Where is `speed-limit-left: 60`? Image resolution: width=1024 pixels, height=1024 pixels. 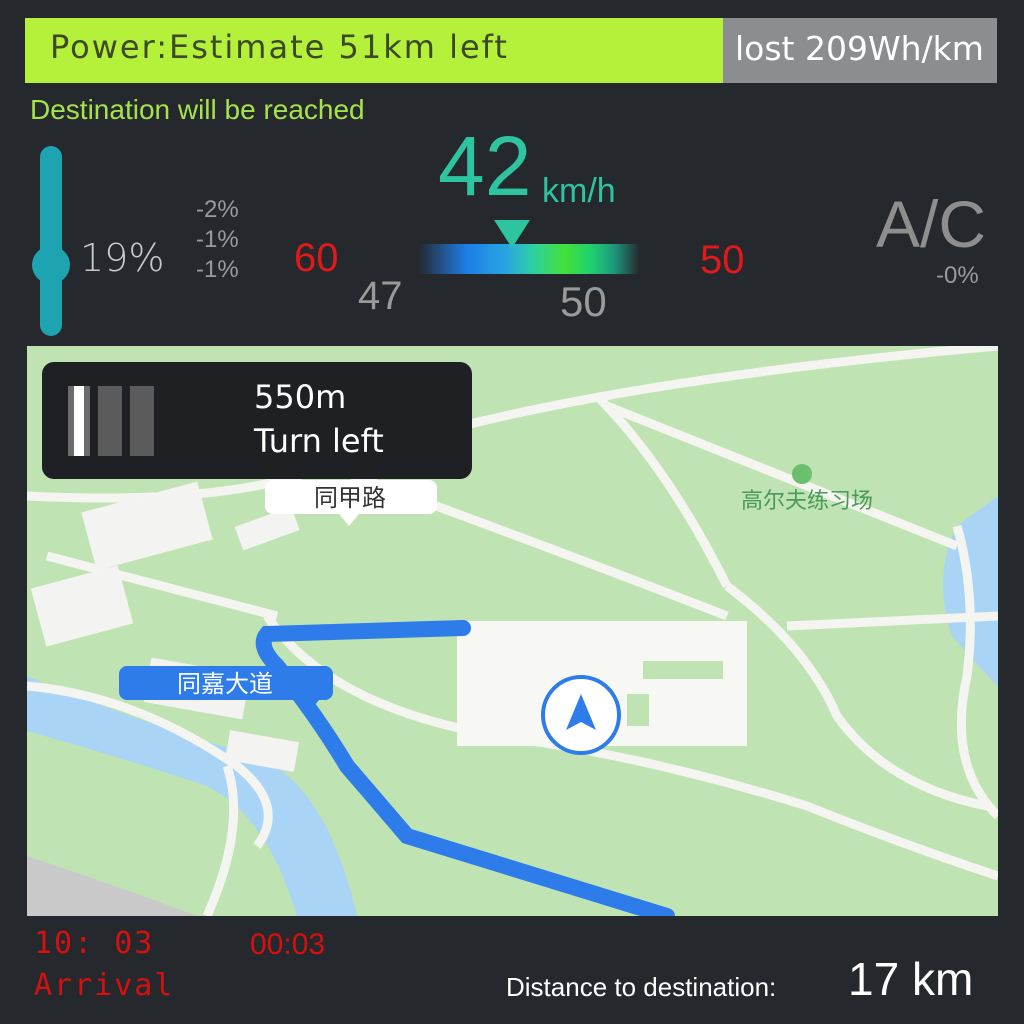 speed-limit-left: 60 is located at coordinates (316, 258).